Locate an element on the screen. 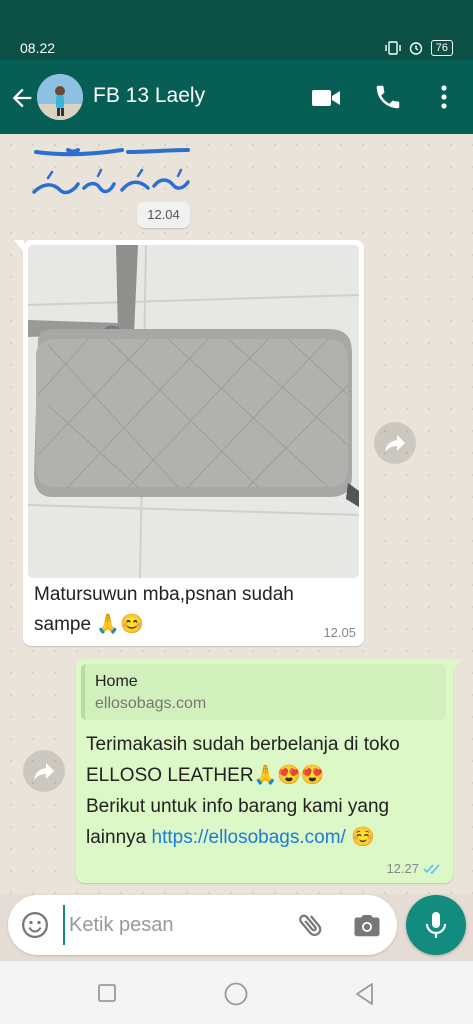  incoming-message-time: 12.05 is located at coordinates (339, 632).